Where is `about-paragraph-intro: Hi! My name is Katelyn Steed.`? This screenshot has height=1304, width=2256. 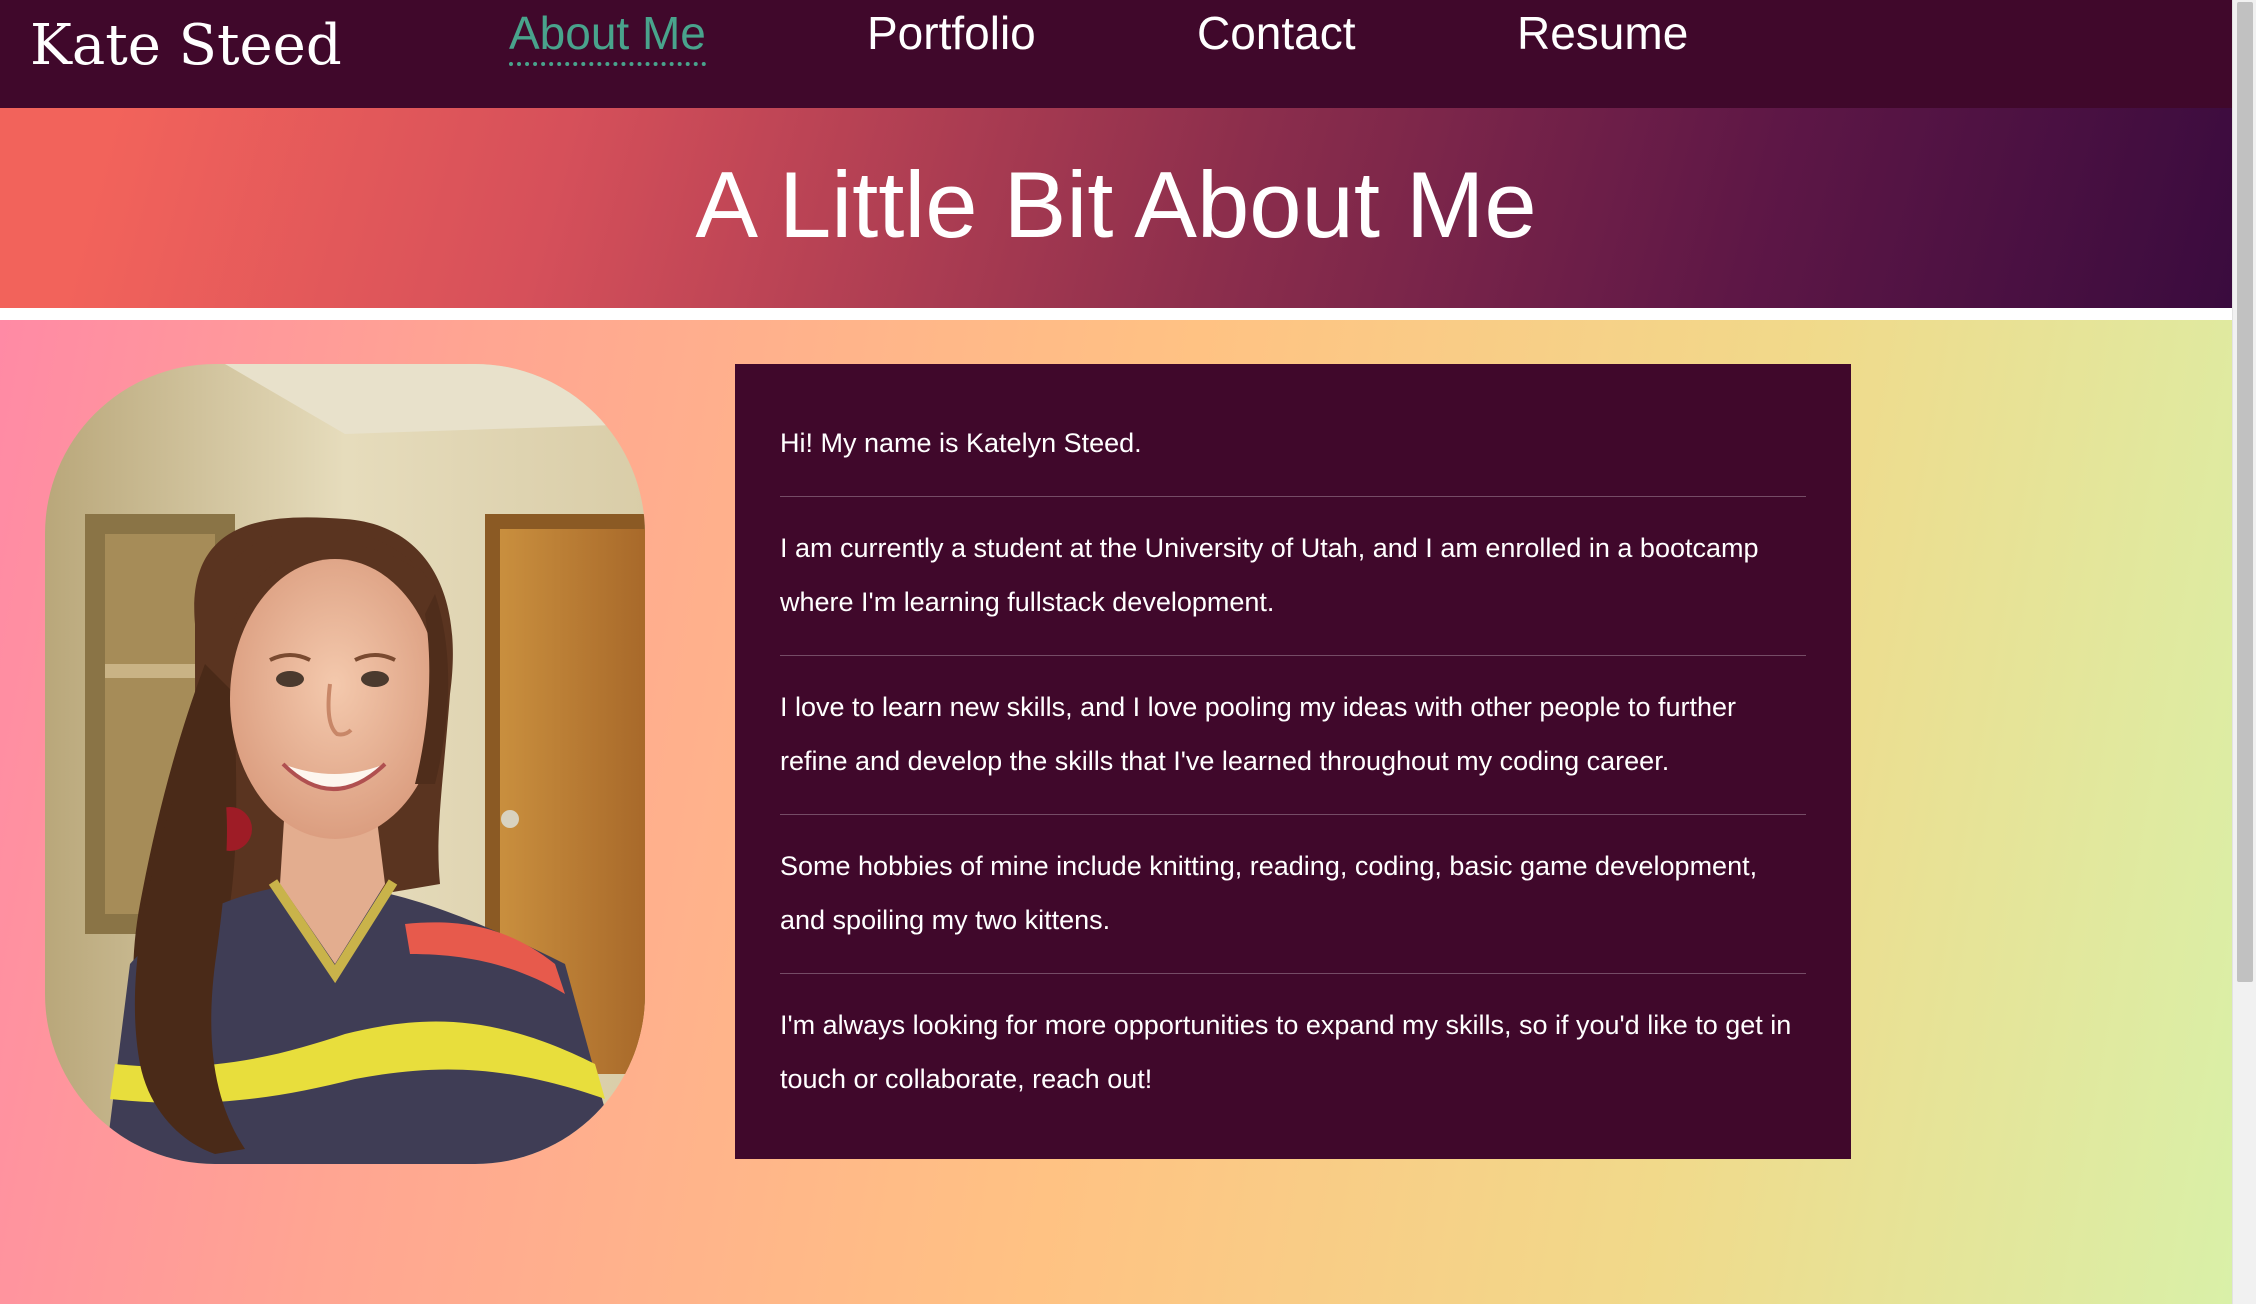 about-paragraph-intro: Hi! My name is Katelyn Steed. is located at coordinates (961, 443).